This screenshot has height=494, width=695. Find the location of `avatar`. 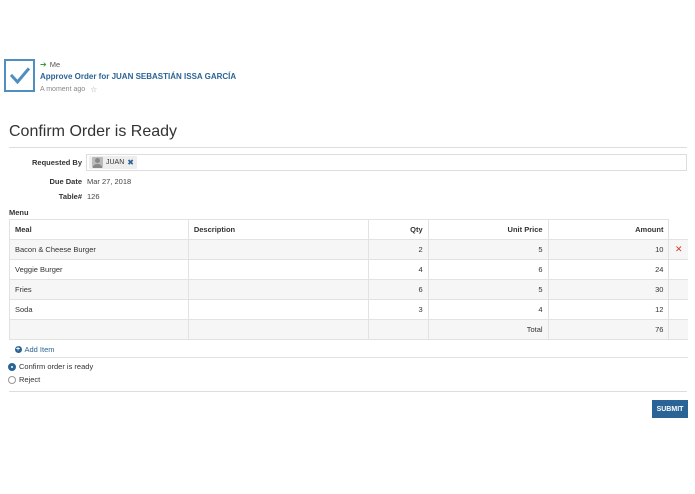

avatar is located at coordinates (97, 162).